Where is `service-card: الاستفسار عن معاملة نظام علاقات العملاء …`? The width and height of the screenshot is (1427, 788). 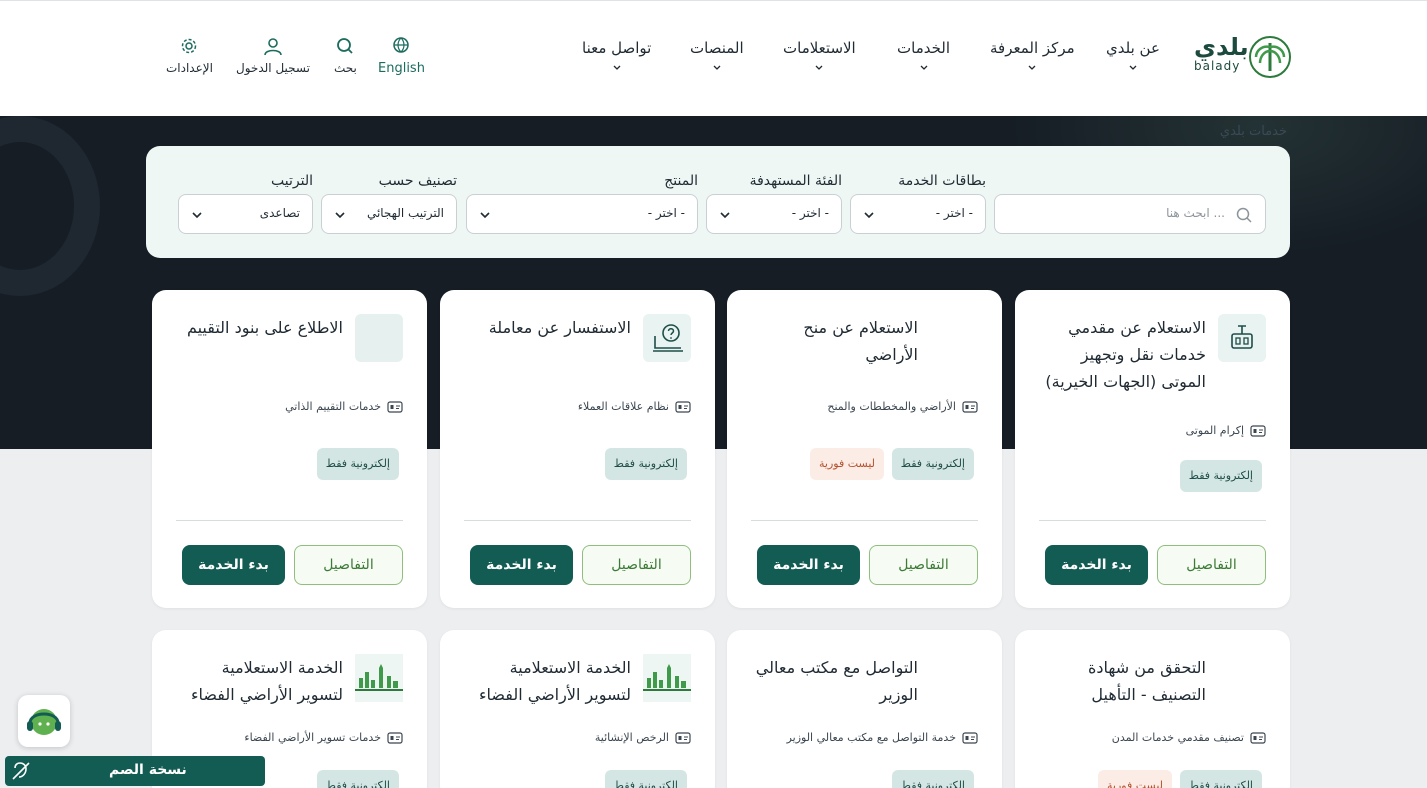
service-card: الاستفسار عن معاملة نظام علاقات العملاء … is located at coordinates (577, 449).